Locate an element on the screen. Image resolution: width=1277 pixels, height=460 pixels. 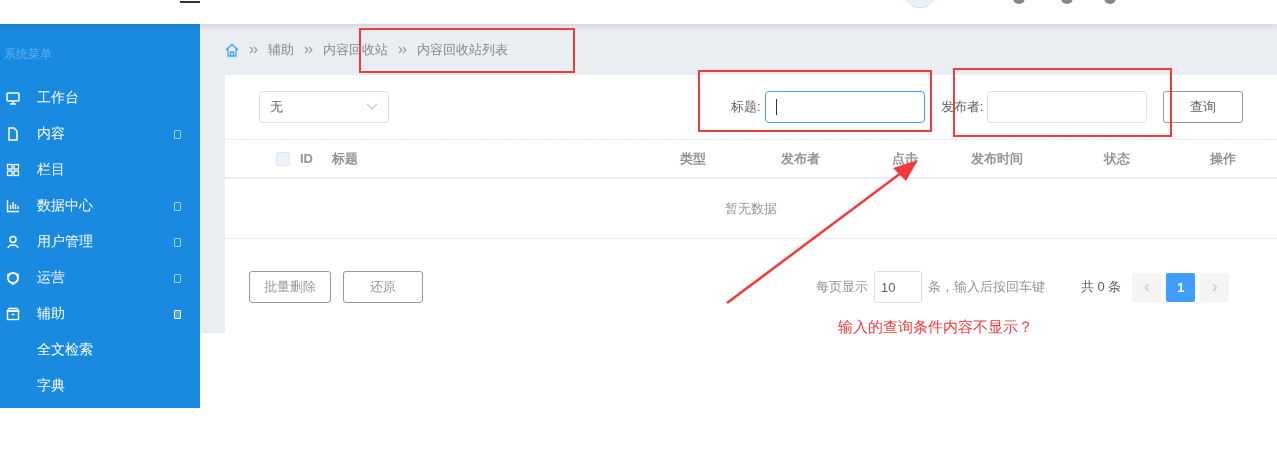
checkbox is located at coordinates (283, 158).